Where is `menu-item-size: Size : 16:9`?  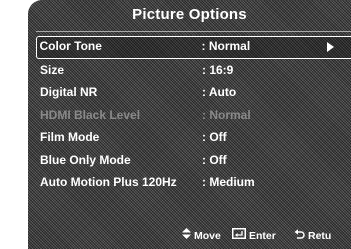
menu-item-size: Size : 16:9 is located at coordinates (193, 70).